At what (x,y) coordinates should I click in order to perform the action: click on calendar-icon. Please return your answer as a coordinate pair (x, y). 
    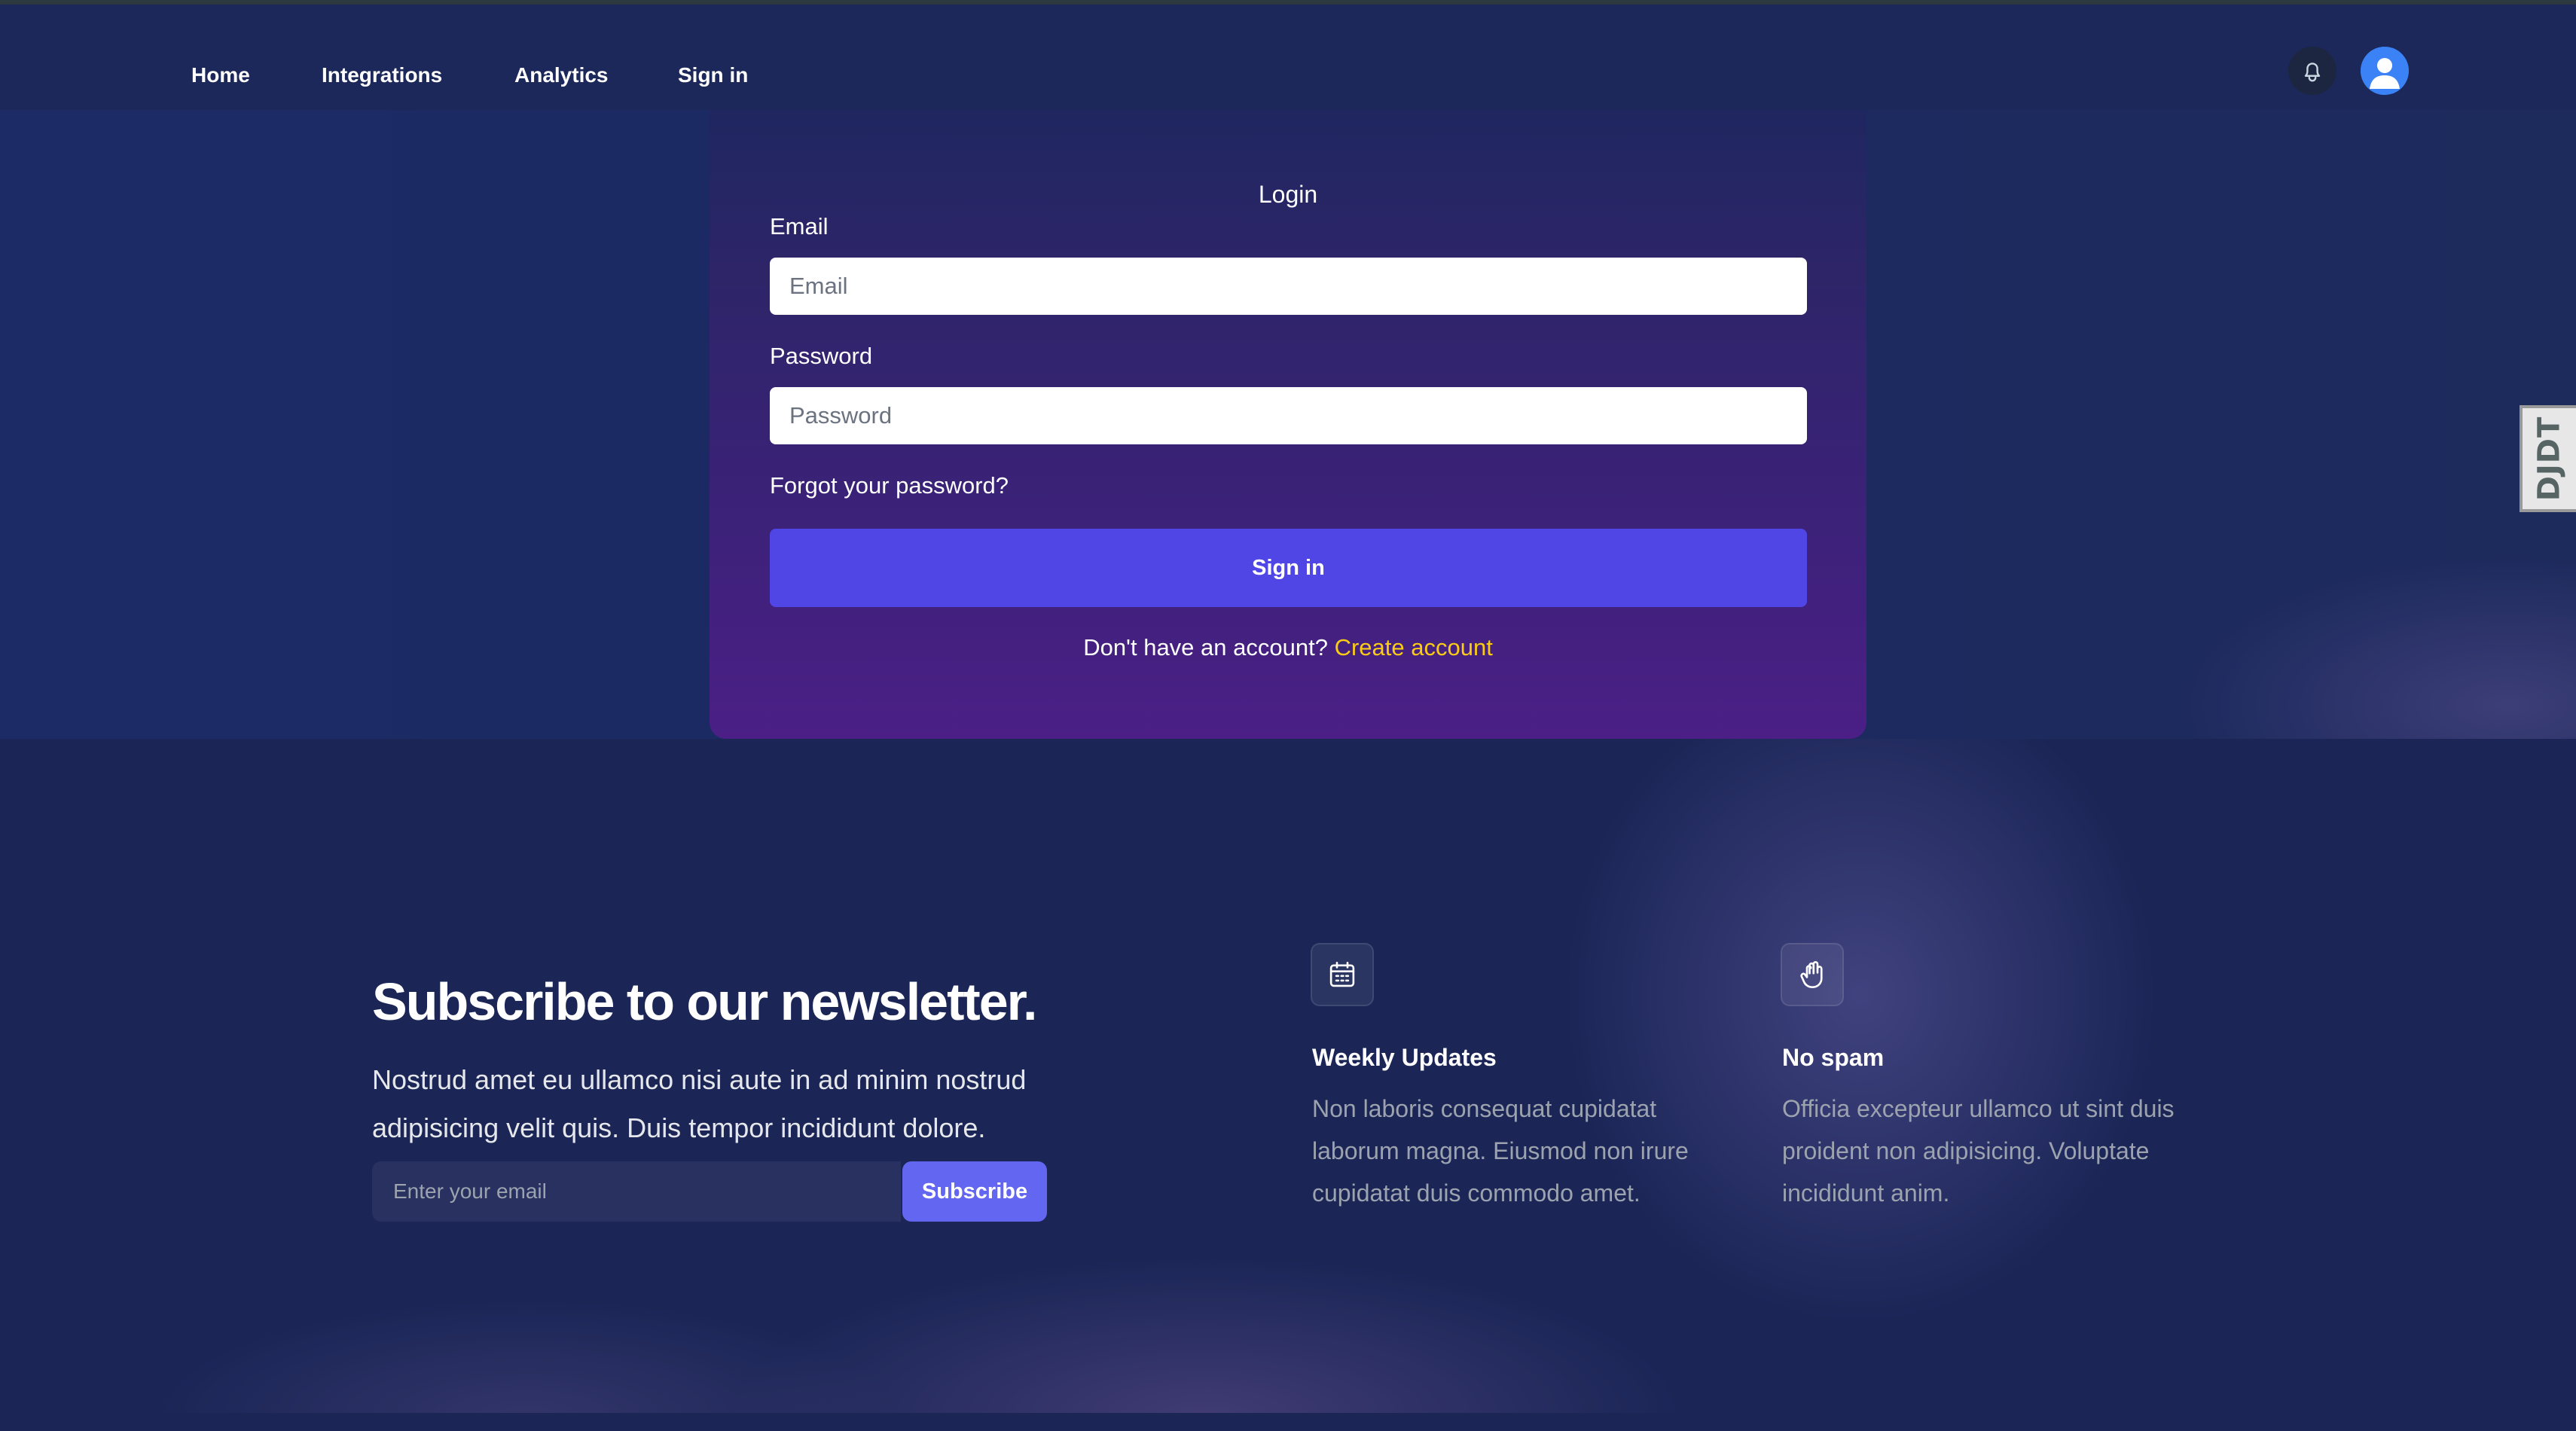
    Looking at the image, I should click on (1342, 974).